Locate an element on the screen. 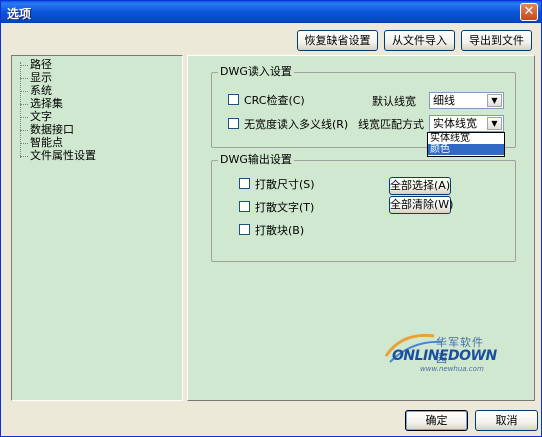 This screenshot has height=437, width=542. export-file-button: 导出到文件 is located at coordinates (496, 40).